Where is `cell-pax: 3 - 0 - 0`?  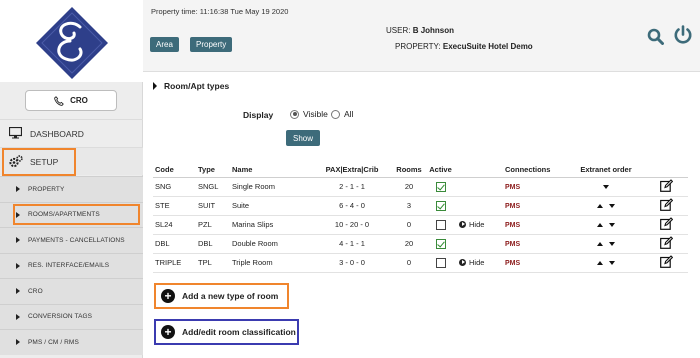
cell-pax: 3 - 0 - 0 is located at coordinates (352, 263).